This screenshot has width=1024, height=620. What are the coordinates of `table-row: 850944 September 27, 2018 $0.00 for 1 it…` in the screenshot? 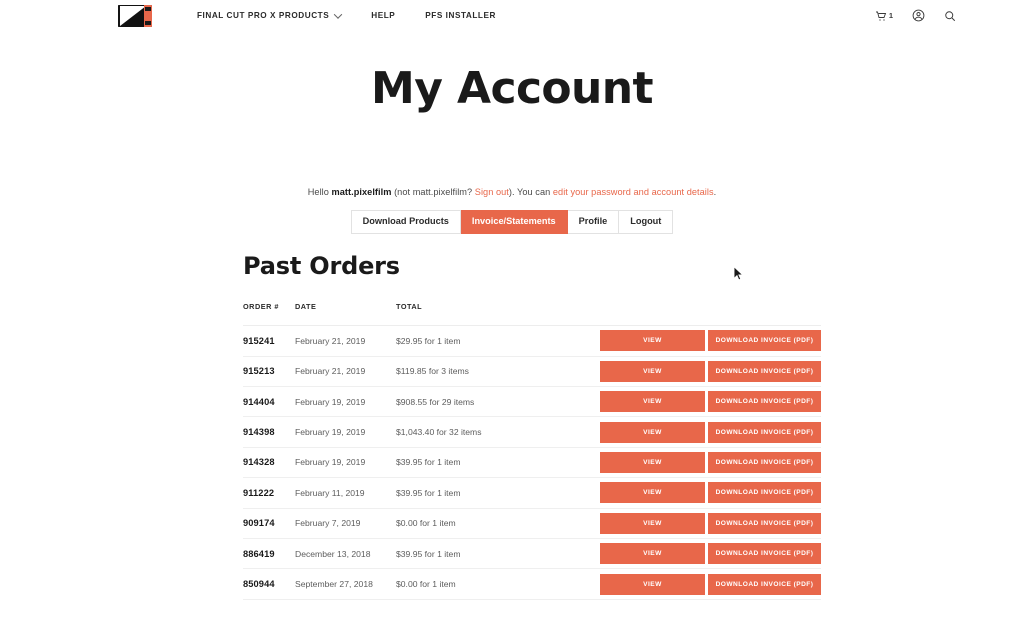 It's located at (532, 584).